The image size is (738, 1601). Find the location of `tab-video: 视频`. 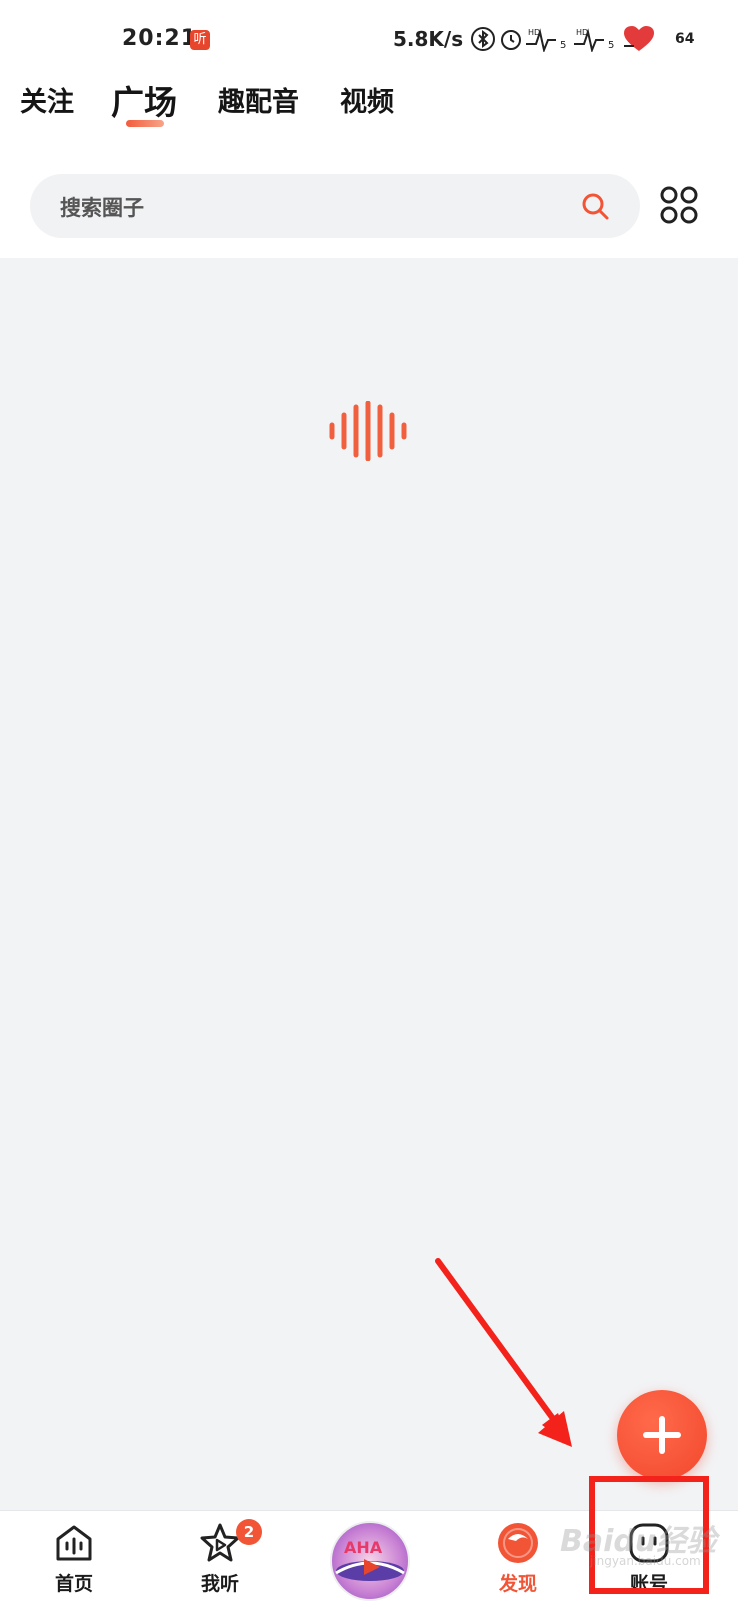

tab-video: 视频 is located at coordinates (367, 99).